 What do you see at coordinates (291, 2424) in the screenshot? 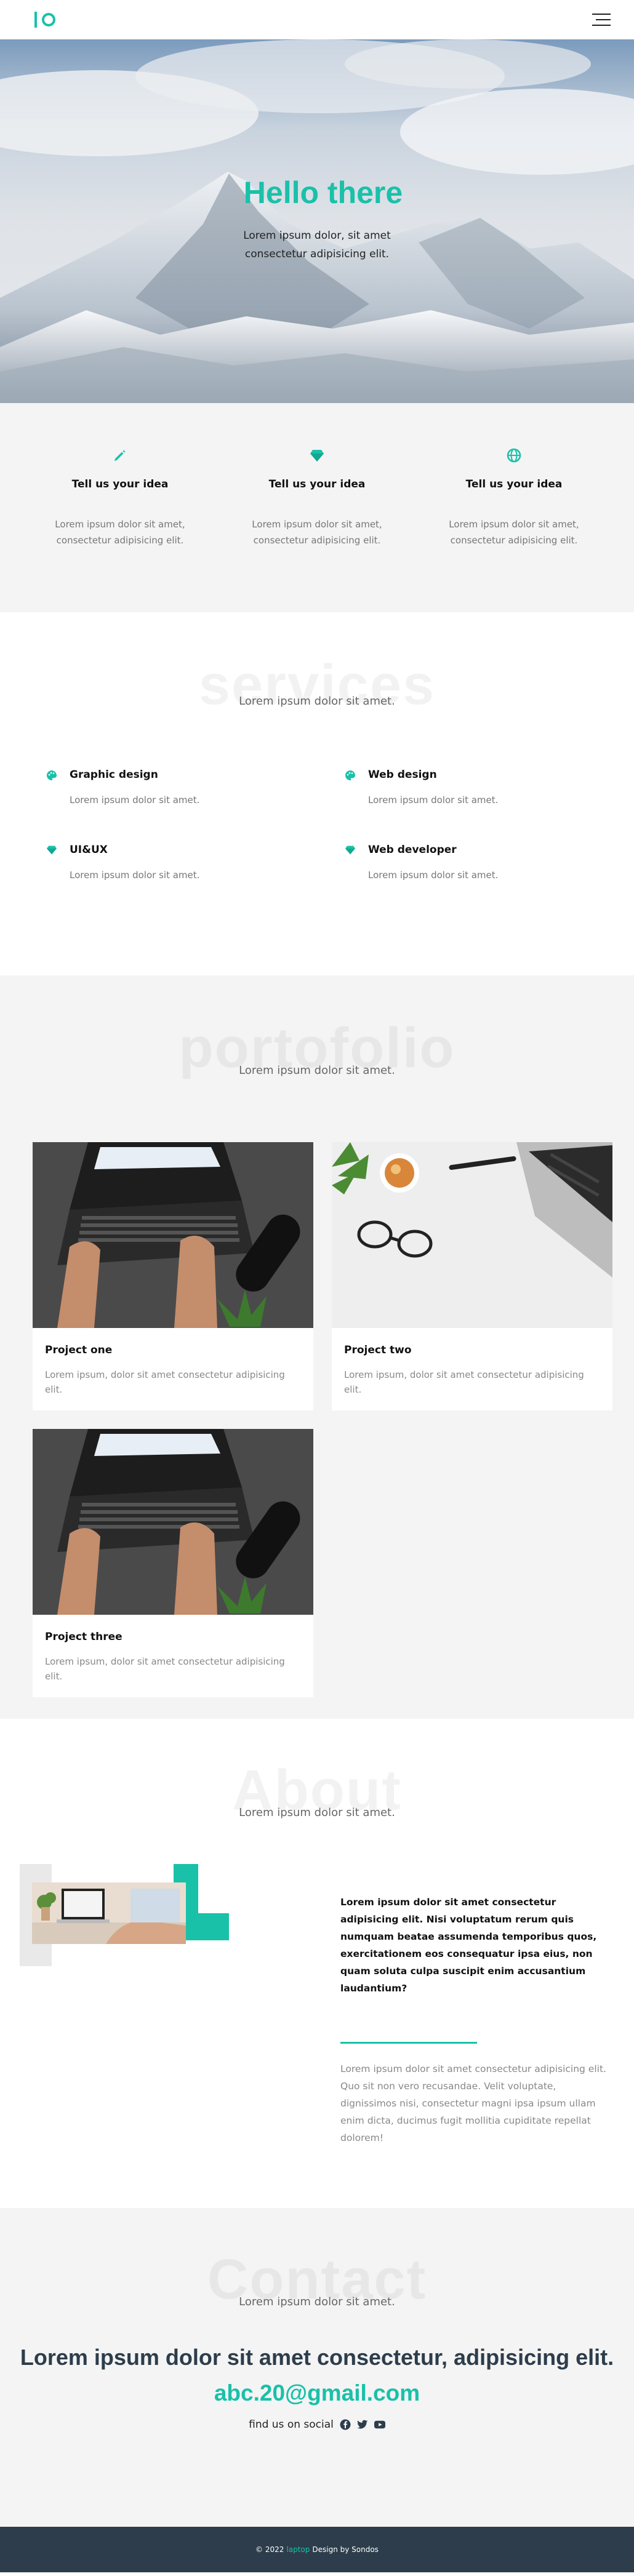
I see `social-label: find us on social` at bounding box center [291, 2424].